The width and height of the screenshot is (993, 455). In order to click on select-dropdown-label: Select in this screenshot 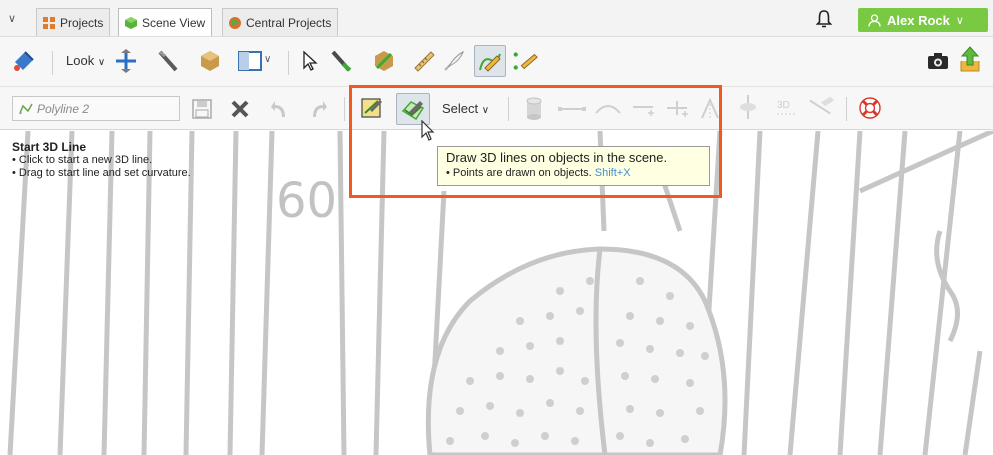, I will do `click(460, 108)`.